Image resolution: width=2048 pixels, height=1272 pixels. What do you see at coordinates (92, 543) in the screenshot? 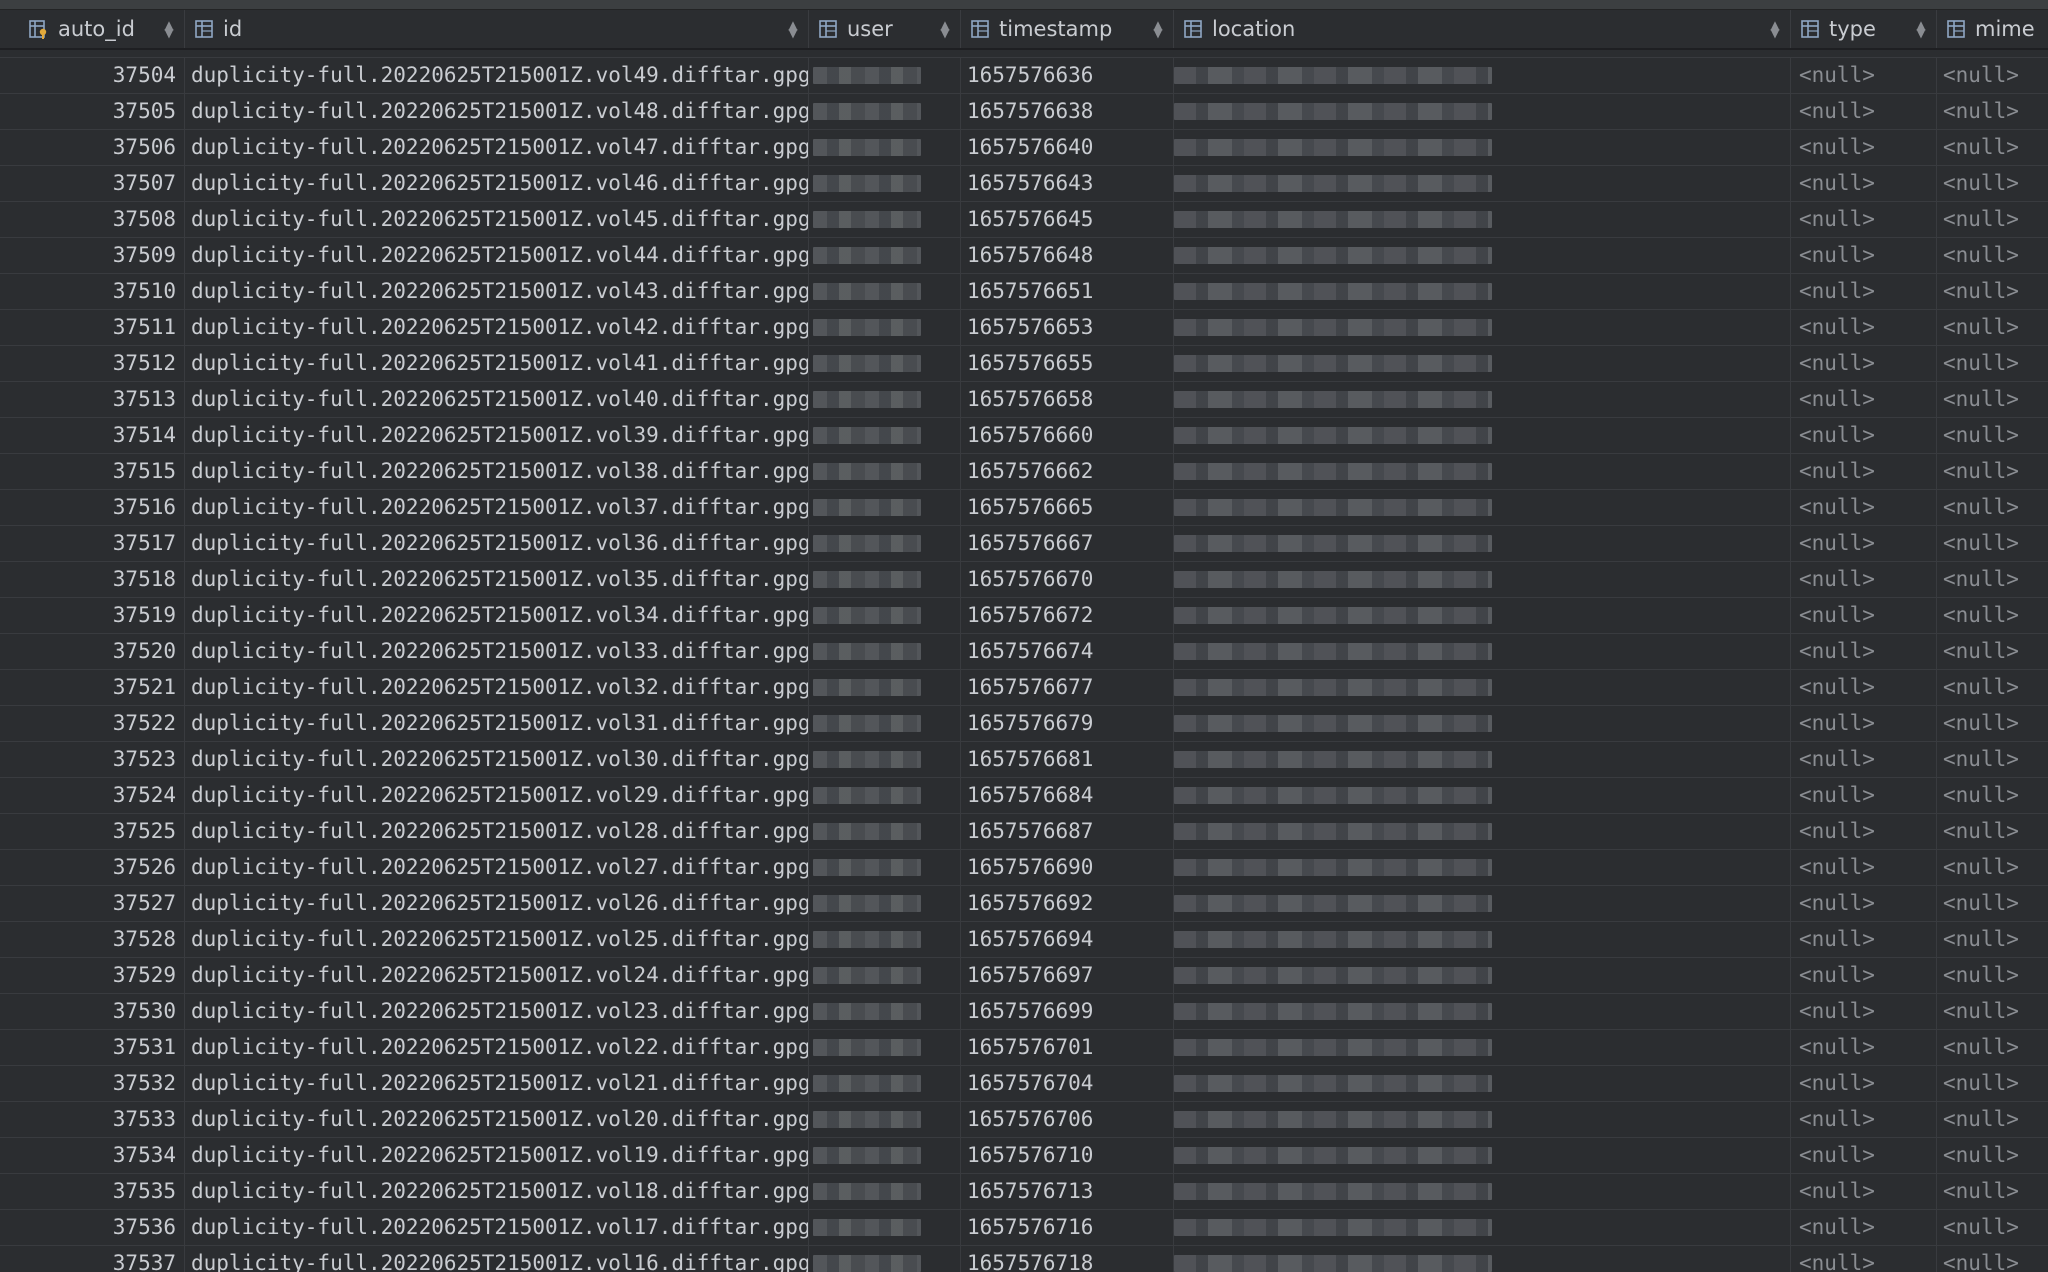
I see `cell-auto-id: 37517` at bounding box center [92, 543].